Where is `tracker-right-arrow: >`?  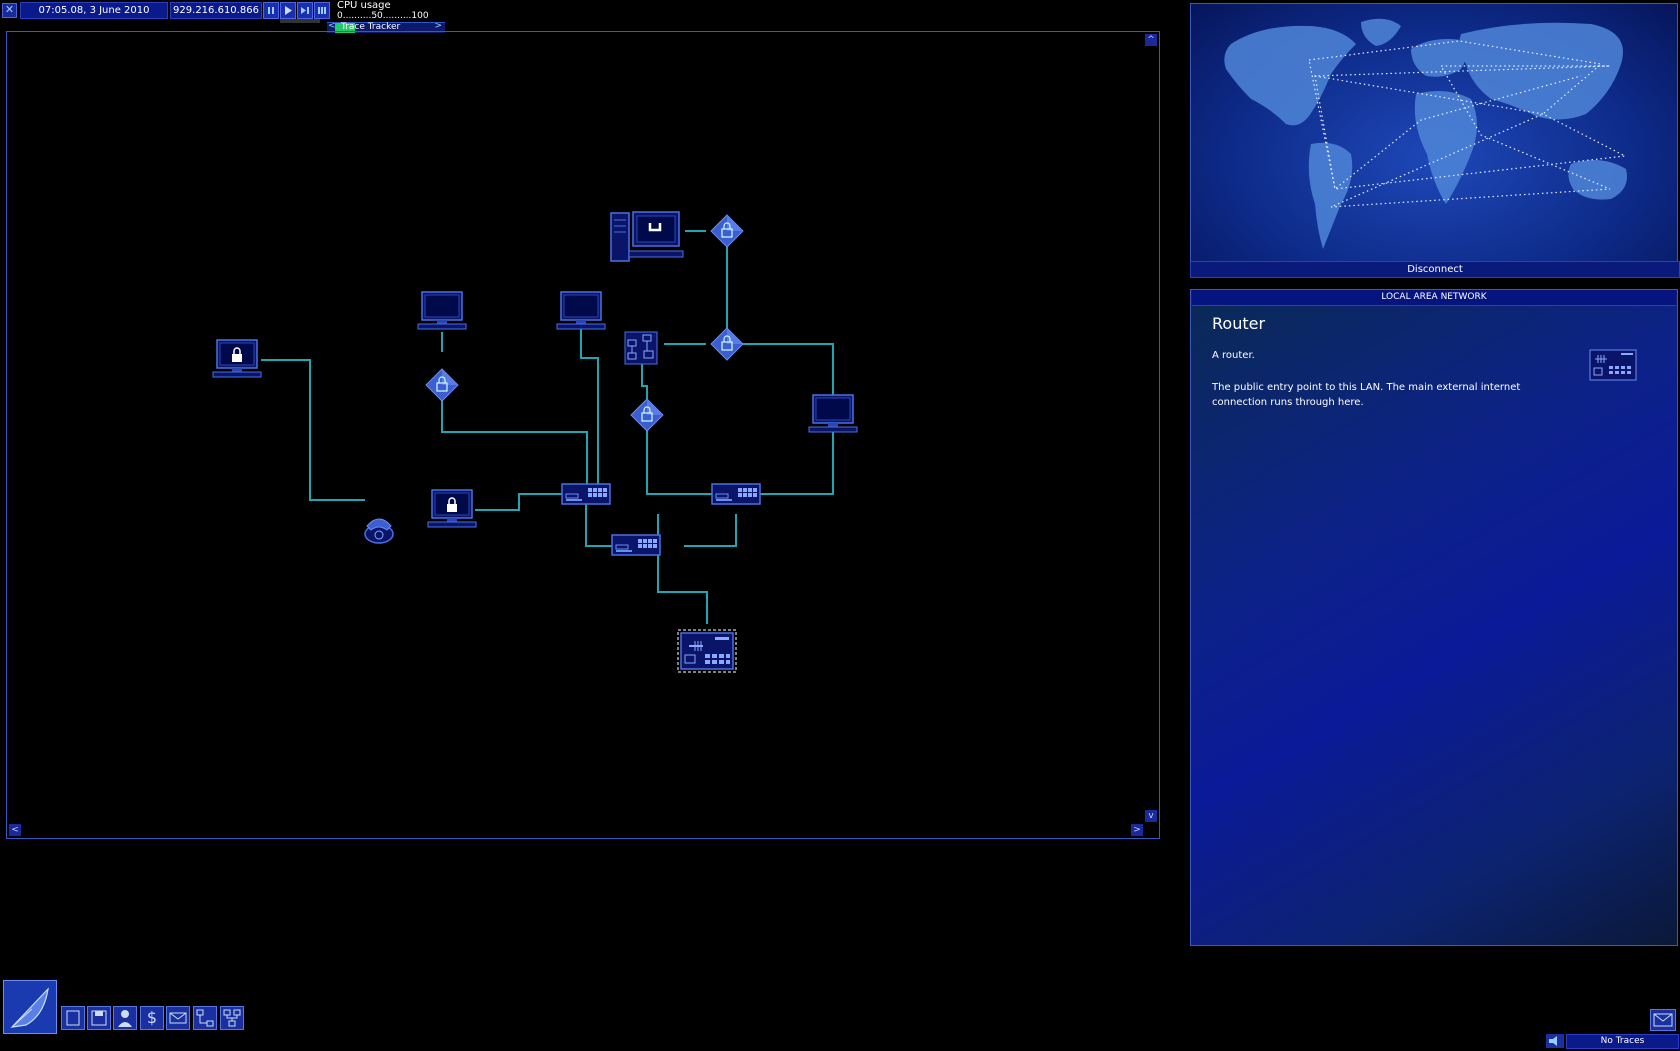 tracker-right-arrow: > is located at coordinates (438, 26).